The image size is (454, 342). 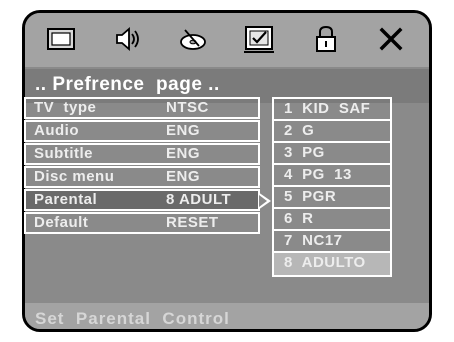 What do you see at coordinates (332, 176) in the screenshot?
I see `option-item: 4 PG 13` at bounding box center [332, 176].